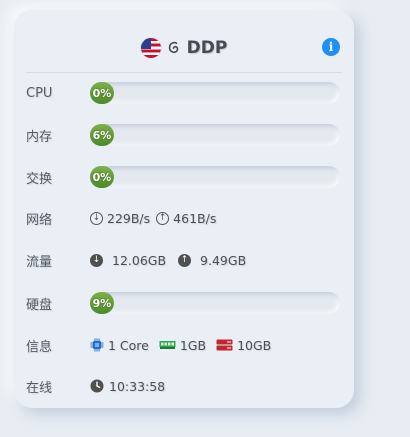 The image size is (410, 437). I want to click on swap-label: 交换, so click(39, 179).